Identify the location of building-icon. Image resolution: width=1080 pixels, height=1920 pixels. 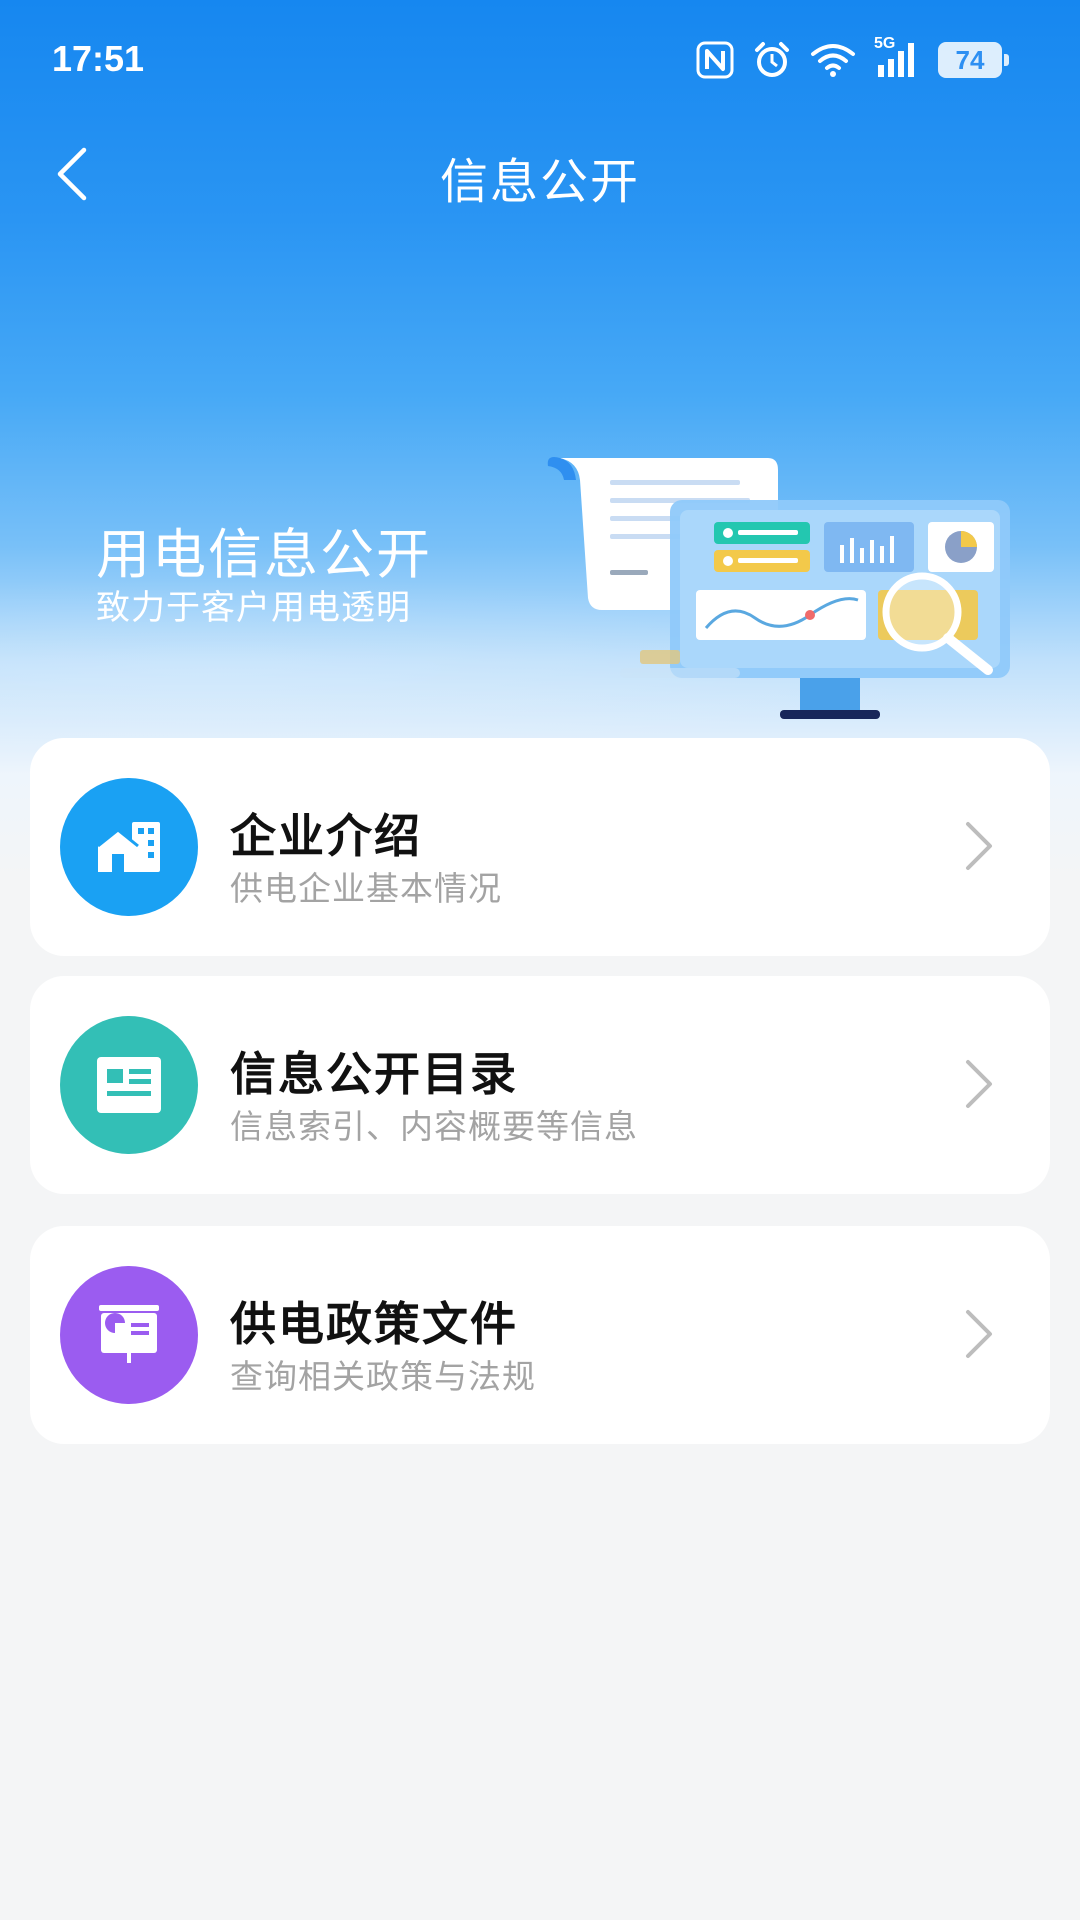
(129, 847).